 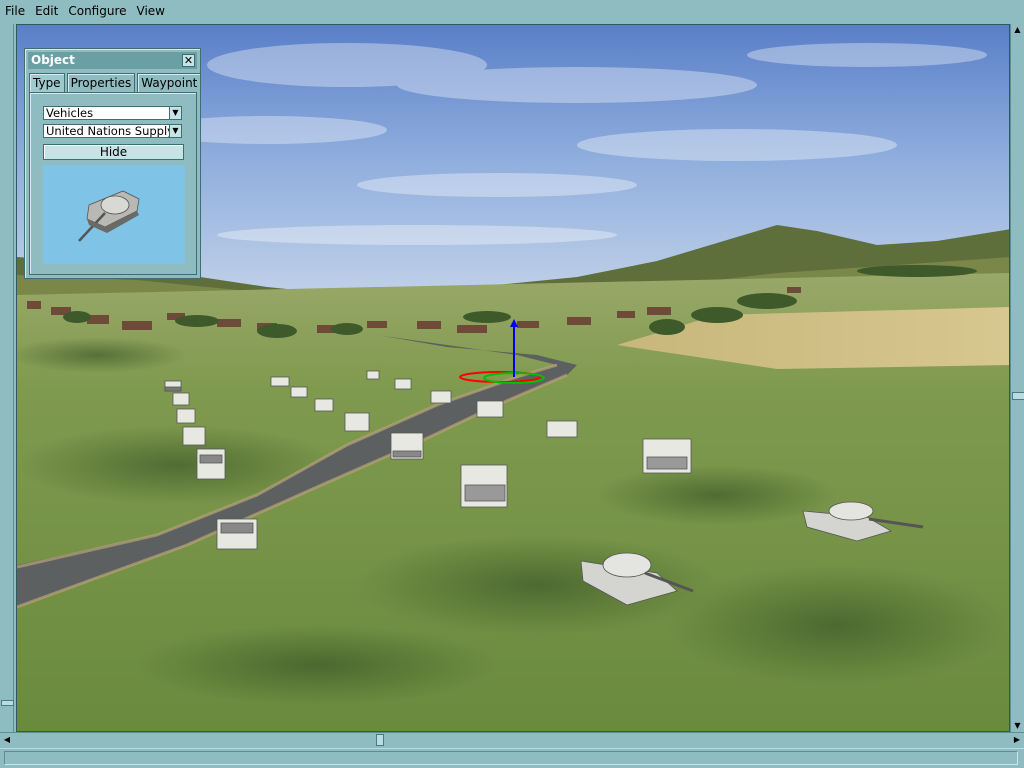 What do you see at coordinates (47, 82) in the screenshot?
I see `tab-type: Type` at bounding box center [47, 82].